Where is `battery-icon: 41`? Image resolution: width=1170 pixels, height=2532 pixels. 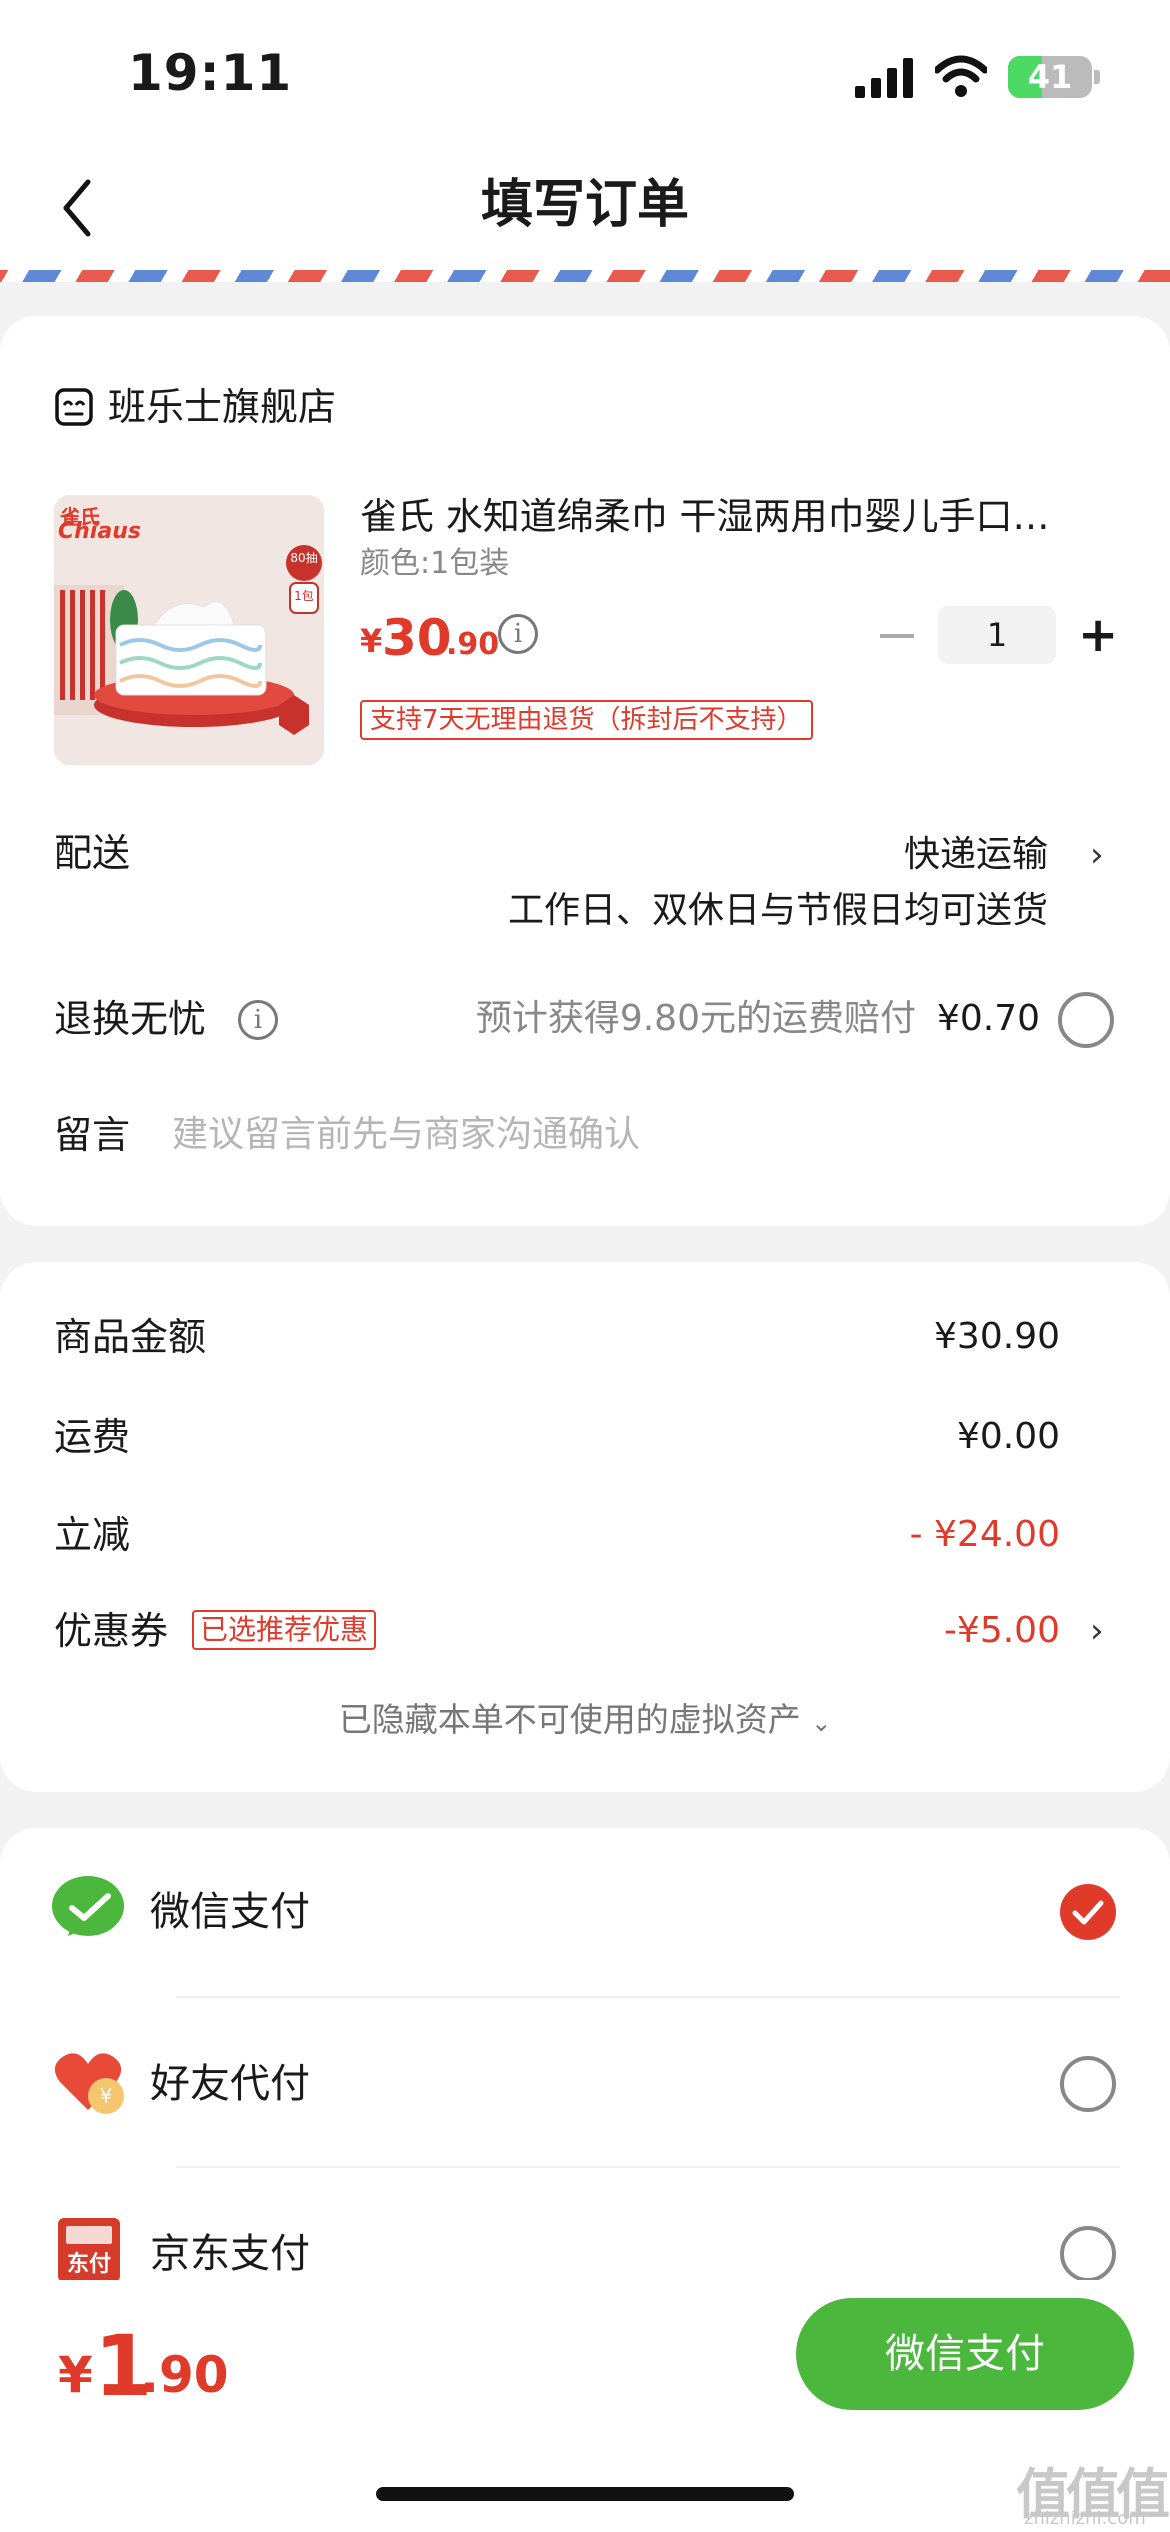 battery-icon: 41 is located at coordinates (1050, 77).